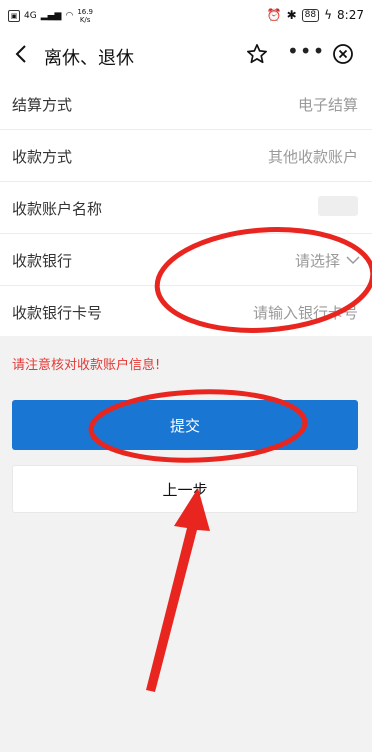 This screenshot has height=752, width=372. I want to click on status-right: ⏰ ✱ 88 ϟ 8:27, so click(315, 15).